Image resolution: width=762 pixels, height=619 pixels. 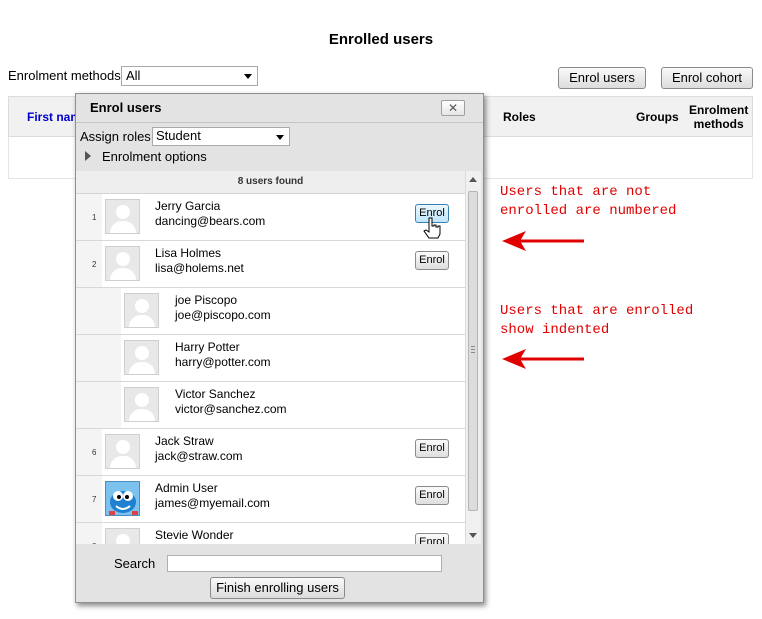 What do you see at coordinates (186, 488) in the screenshot?
I see `user-name: Admin User` at bounding box center [186, 488].